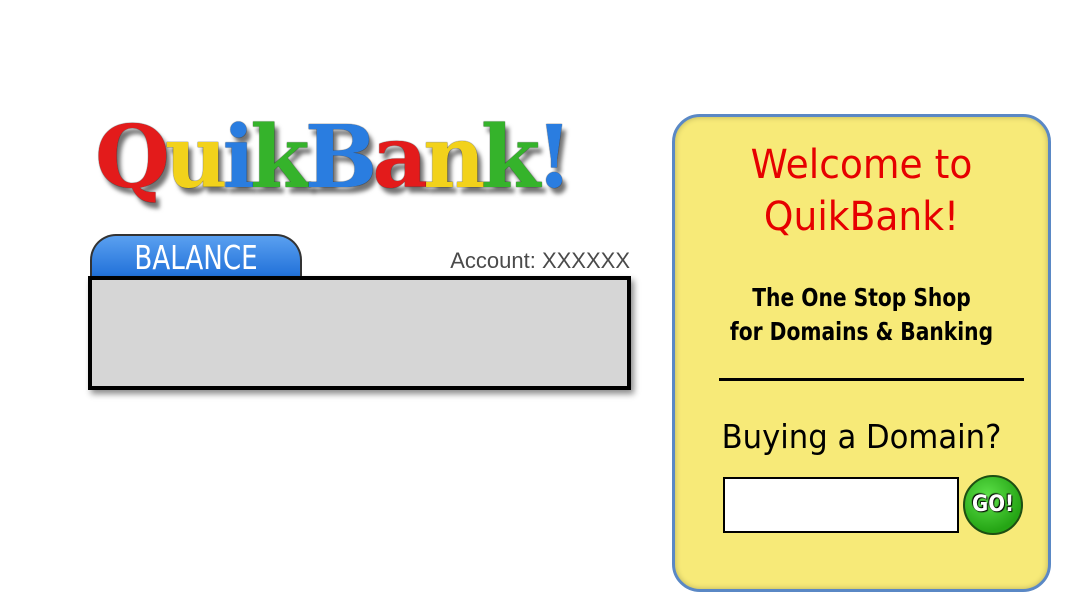 This screenshot has height=614, width=1092. Describe the element at coordinates (862, 315) in the screenshot. I see `tagline: The One Stop Shop for Domains & Banking` at that location.